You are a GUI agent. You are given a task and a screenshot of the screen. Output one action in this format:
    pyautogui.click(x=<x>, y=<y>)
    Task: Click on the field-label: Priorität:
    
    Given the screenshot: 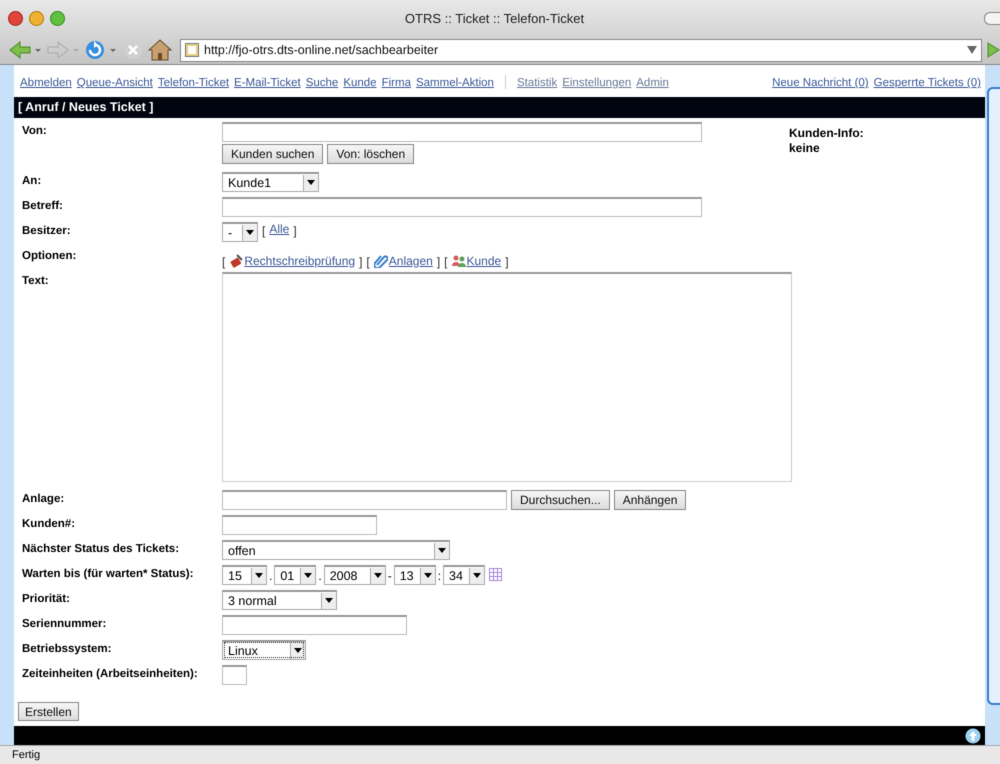 What is the action you would take?
    pyautogui.click(x=46, y=599)
    